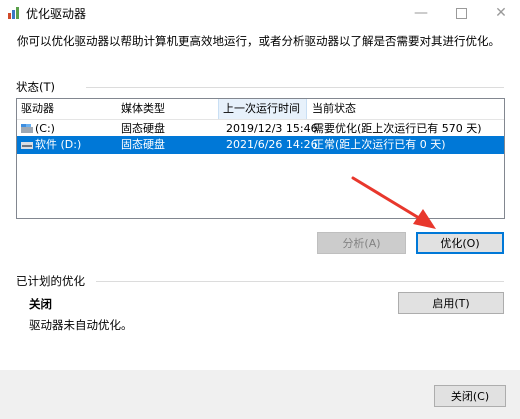 The width and height of the screenshot is (520, 419). I want to click on enable-button: 启用(T), so click(451, 303).